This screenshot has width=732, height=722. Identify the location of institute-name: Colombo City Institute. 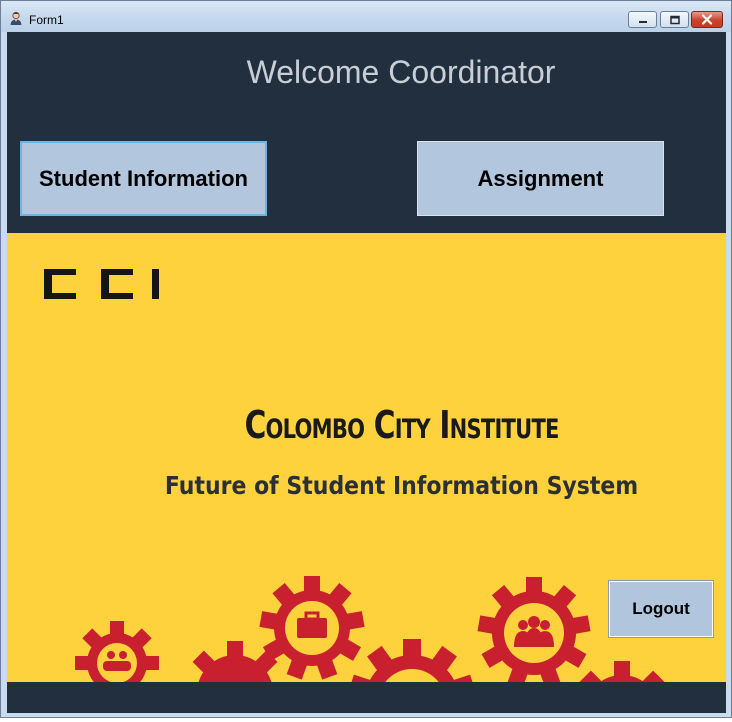
(401, 425).